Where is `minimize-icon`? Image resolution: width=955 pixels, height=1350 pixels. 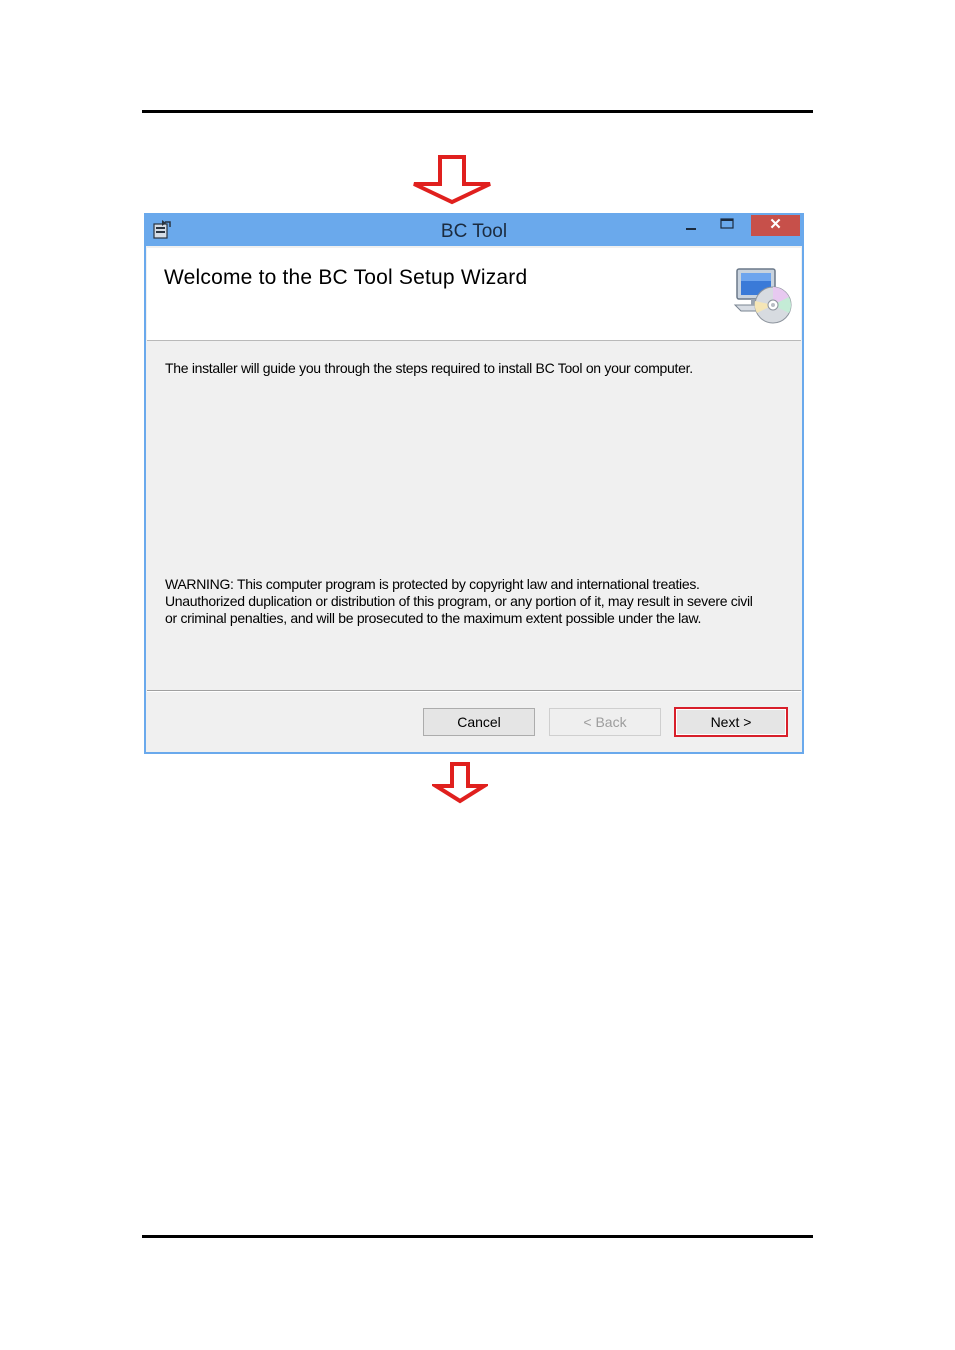 minimize-icon is located at coordinates (691, 228).